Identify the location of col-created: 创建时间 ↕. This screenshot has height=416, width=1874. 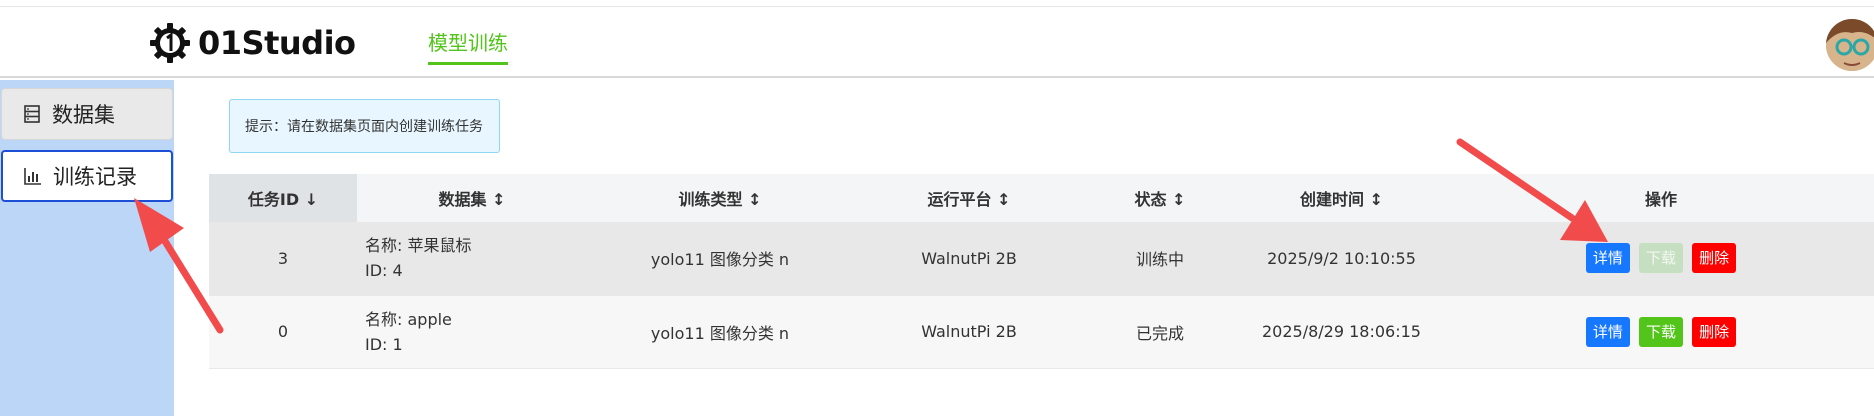
(1341, 198).